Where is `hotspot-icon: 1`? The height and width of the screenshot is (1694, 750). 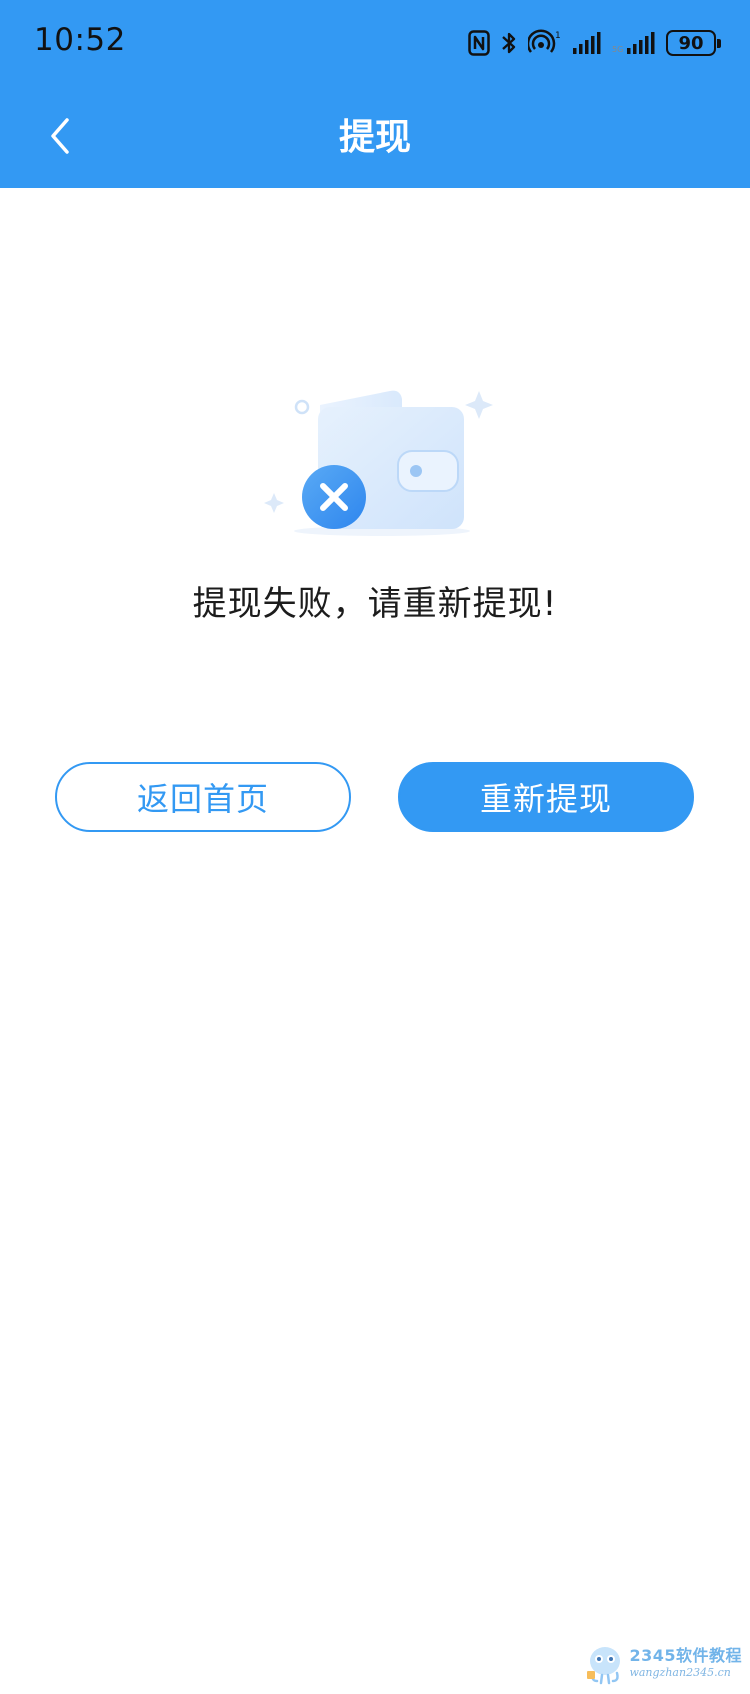
hotspot-icon: 1 is located at coordinates (545, 43).